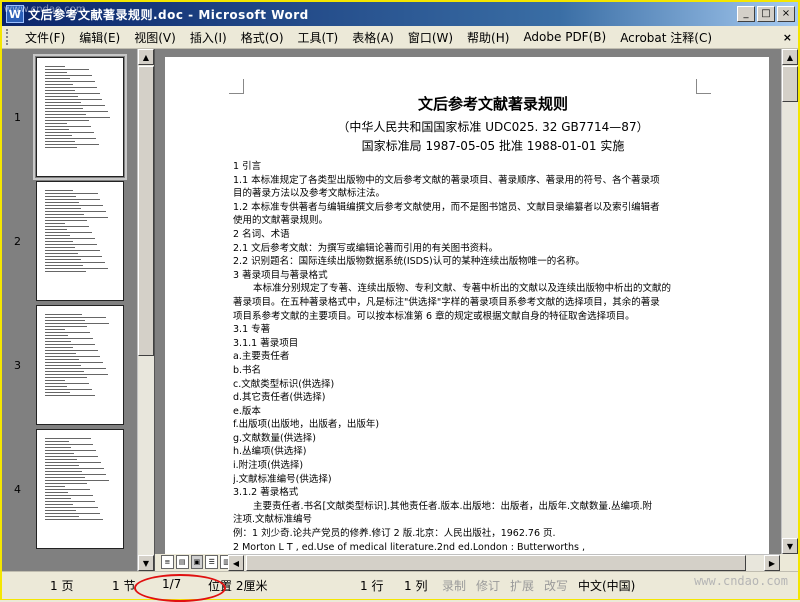  What do you see at coordinates (236, 563) in the screenshot?
I see `scroll-left-arrow-icon: ◀` at bounding box center [236, 563].